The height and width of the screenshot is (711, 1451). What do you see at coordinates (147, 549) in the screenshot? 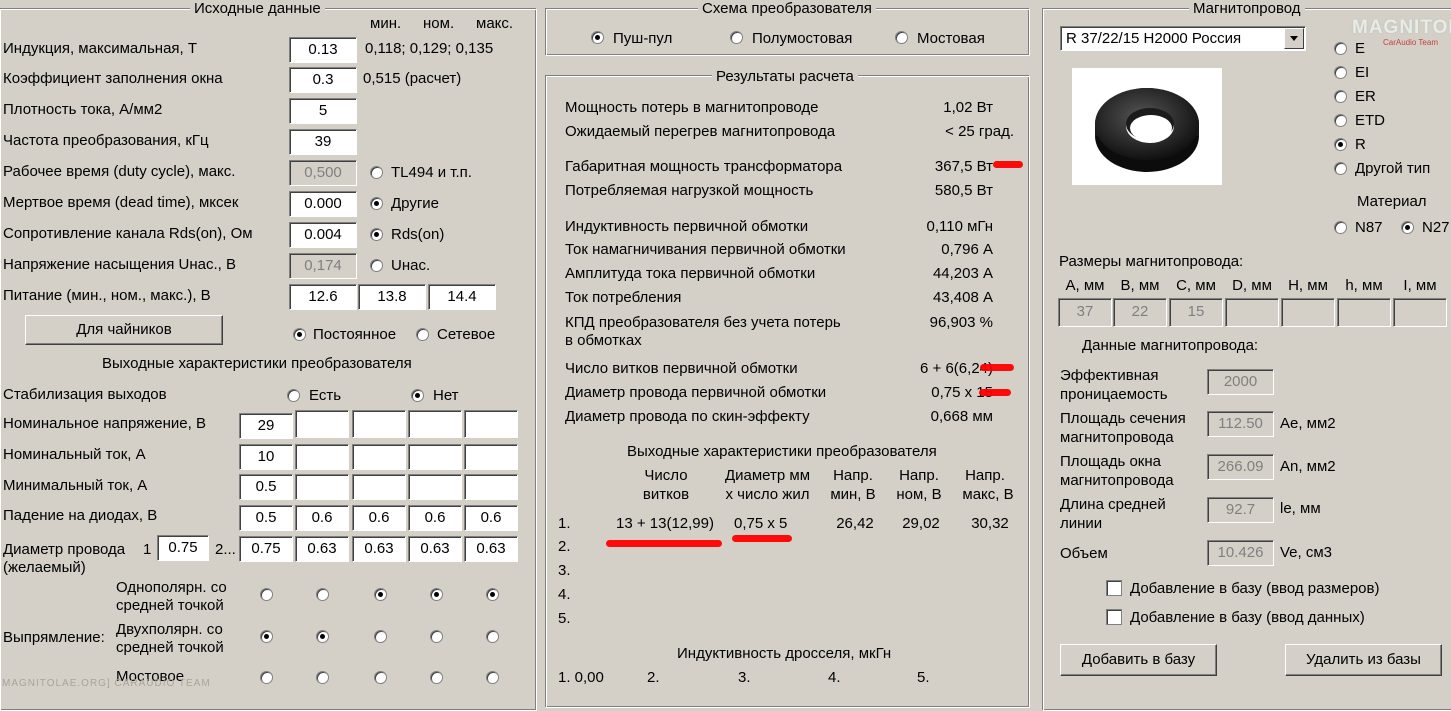
I see `wire-one-label: 1` at bounding box center [147, 549].